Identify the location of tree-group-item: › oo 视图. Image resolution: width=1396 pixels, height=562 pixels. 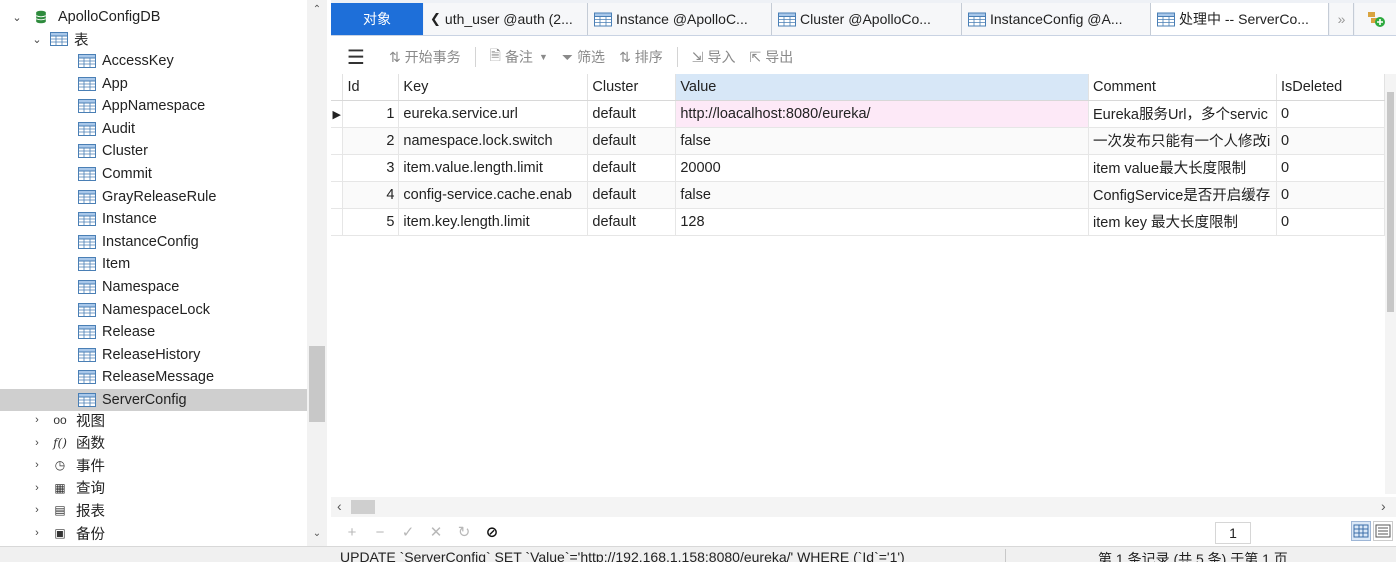
(178, 420).